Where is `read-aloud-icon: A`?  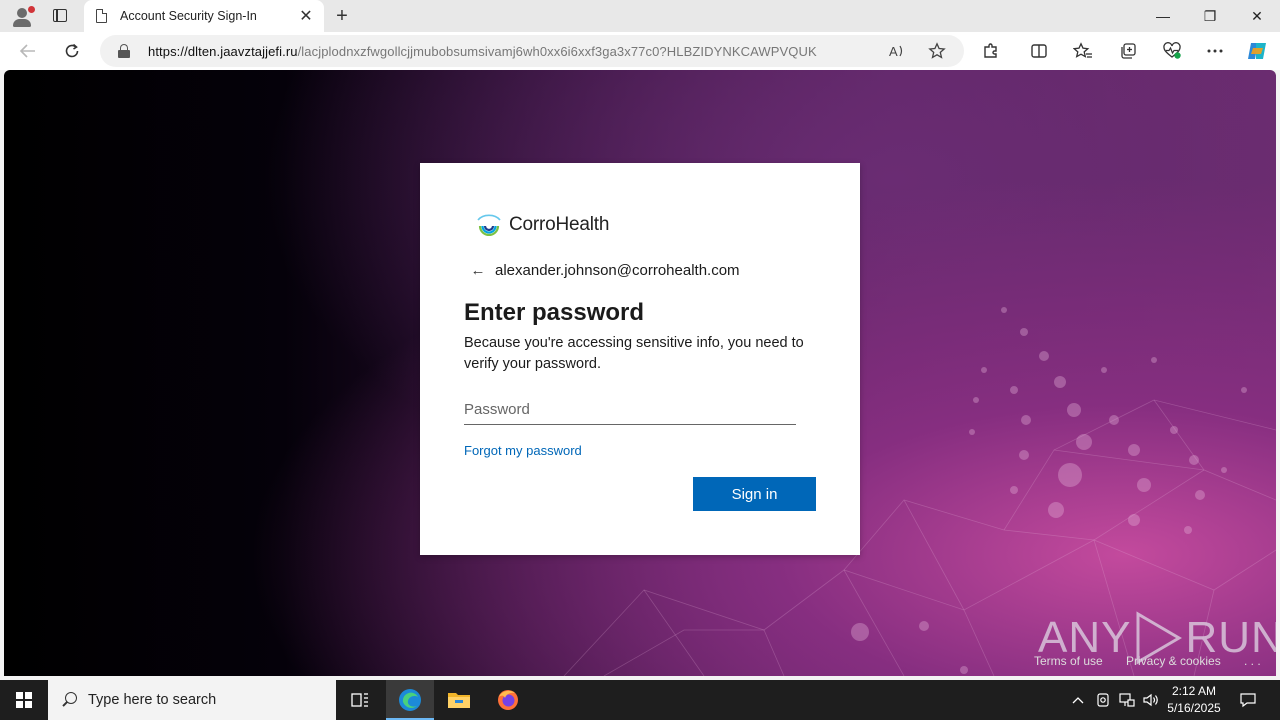 read-aloud-icon: A is located at coordinates (897, 51).